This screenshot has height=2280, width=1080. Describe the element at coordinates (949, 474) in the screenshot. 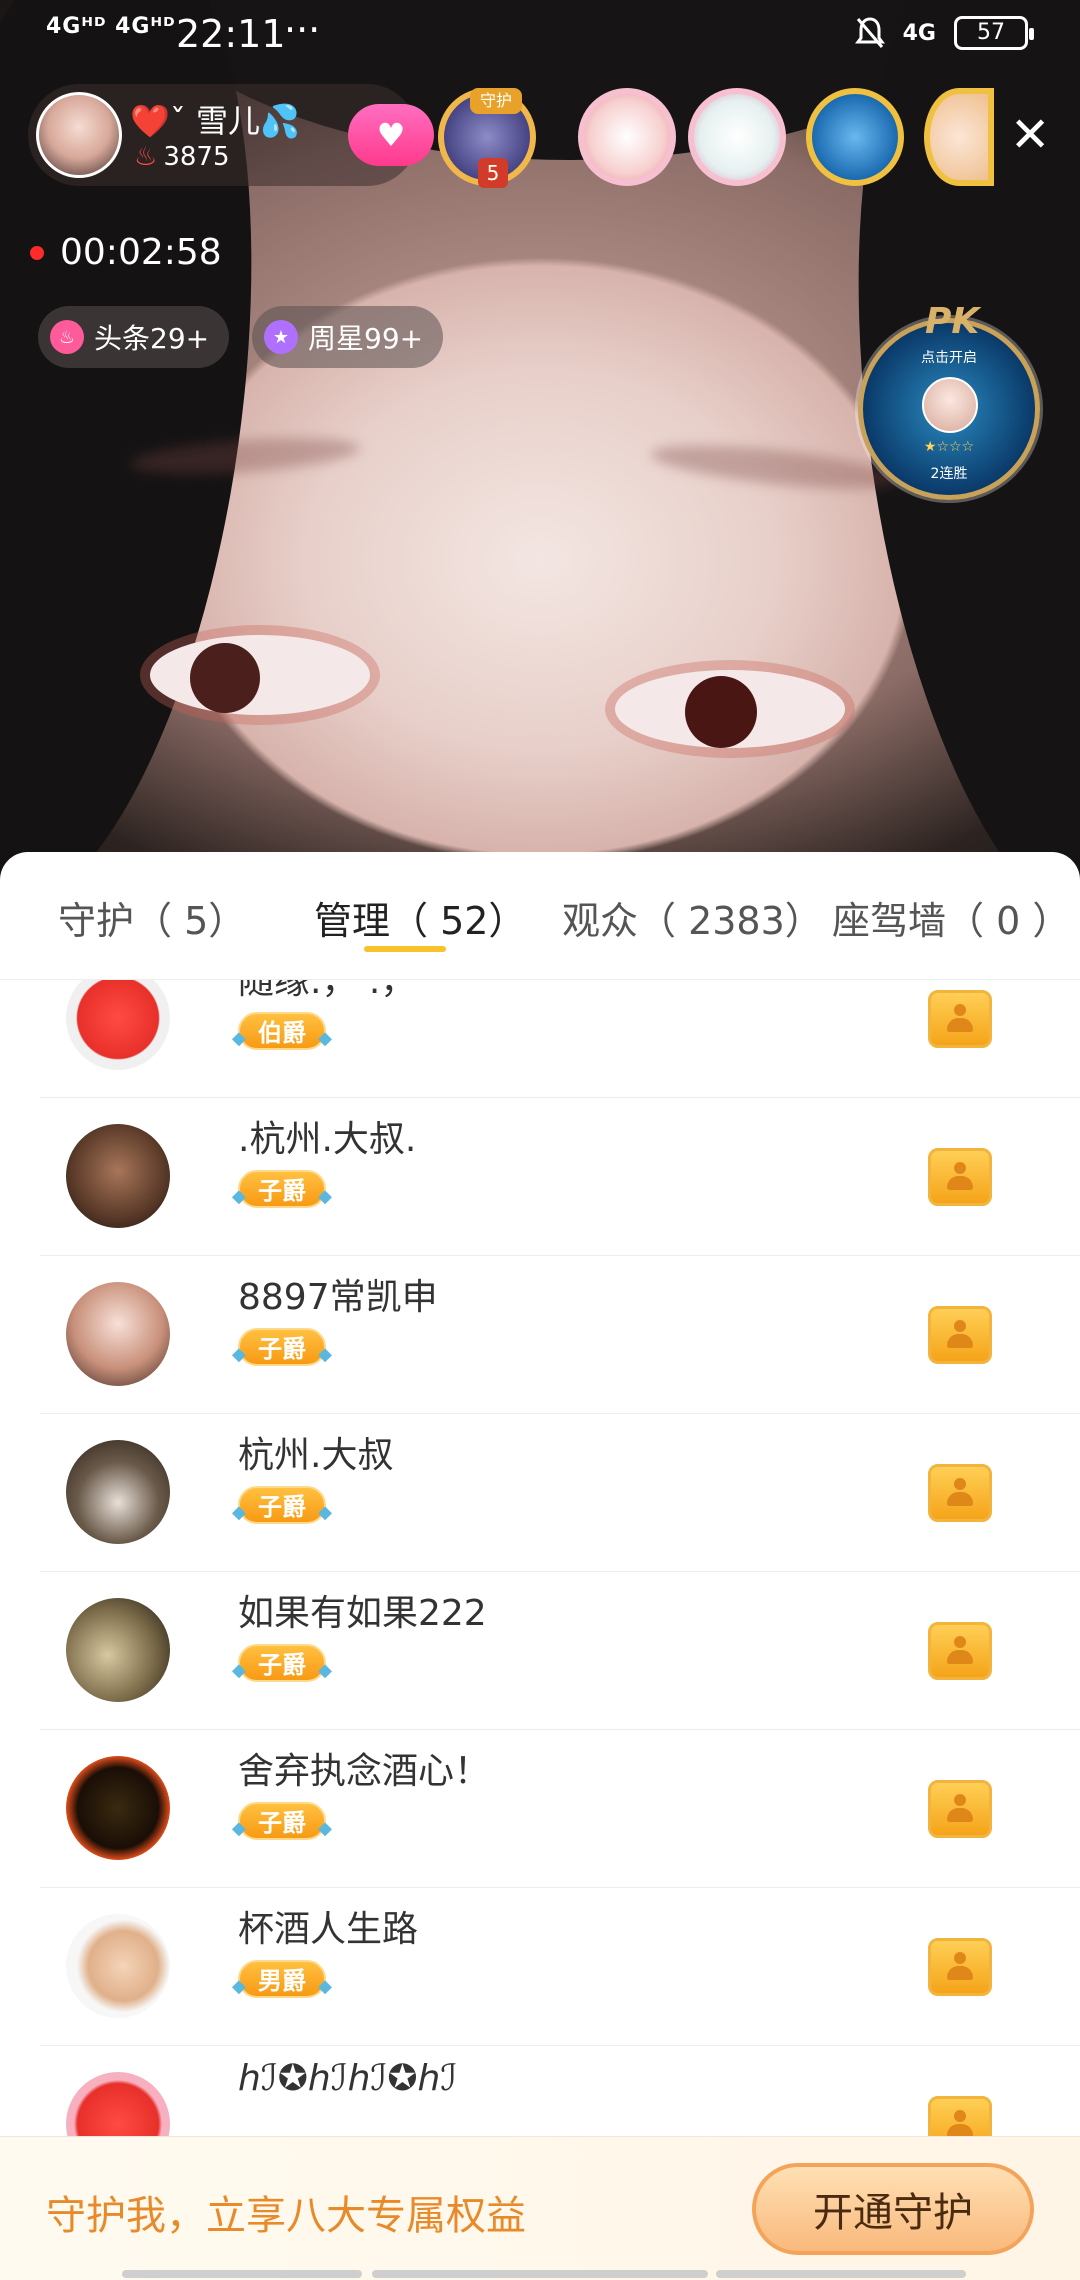

I see `pk-streak: 2连胜` at that location.